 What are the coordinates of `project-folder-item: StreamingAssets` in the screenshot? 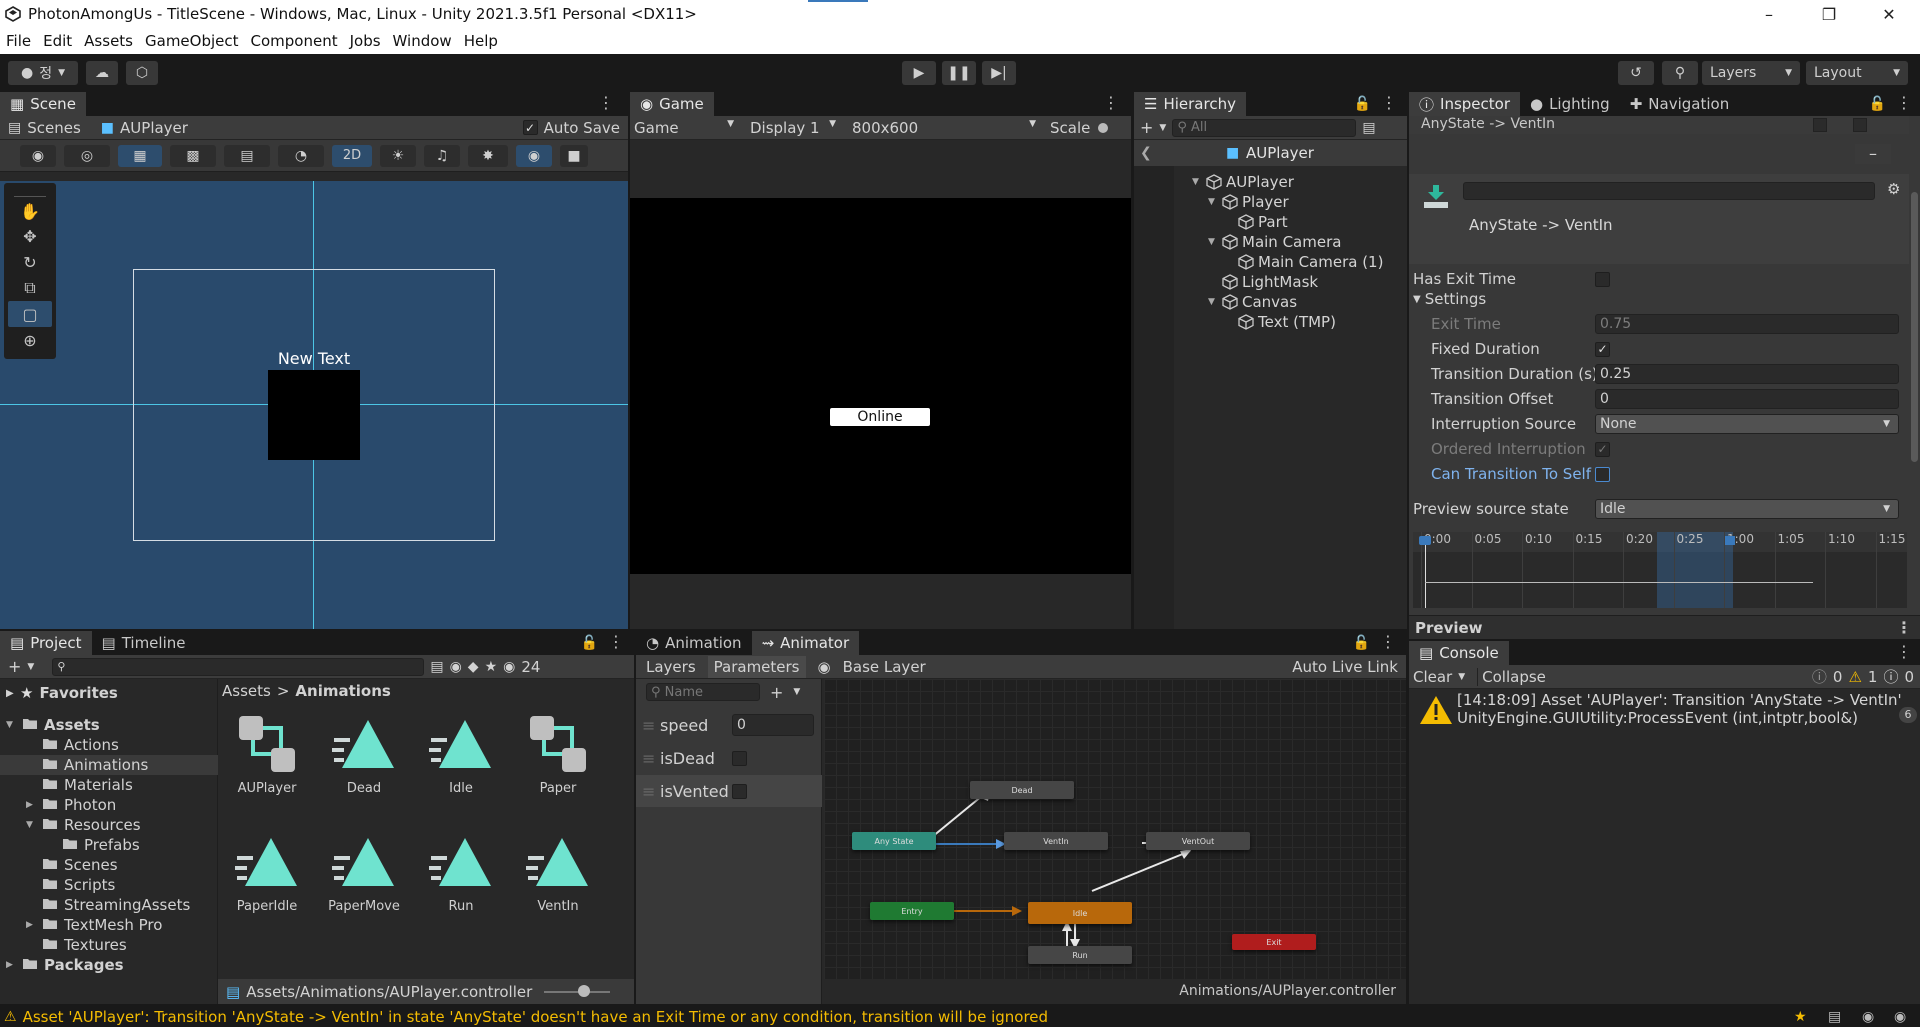 It's located at (109, 905).